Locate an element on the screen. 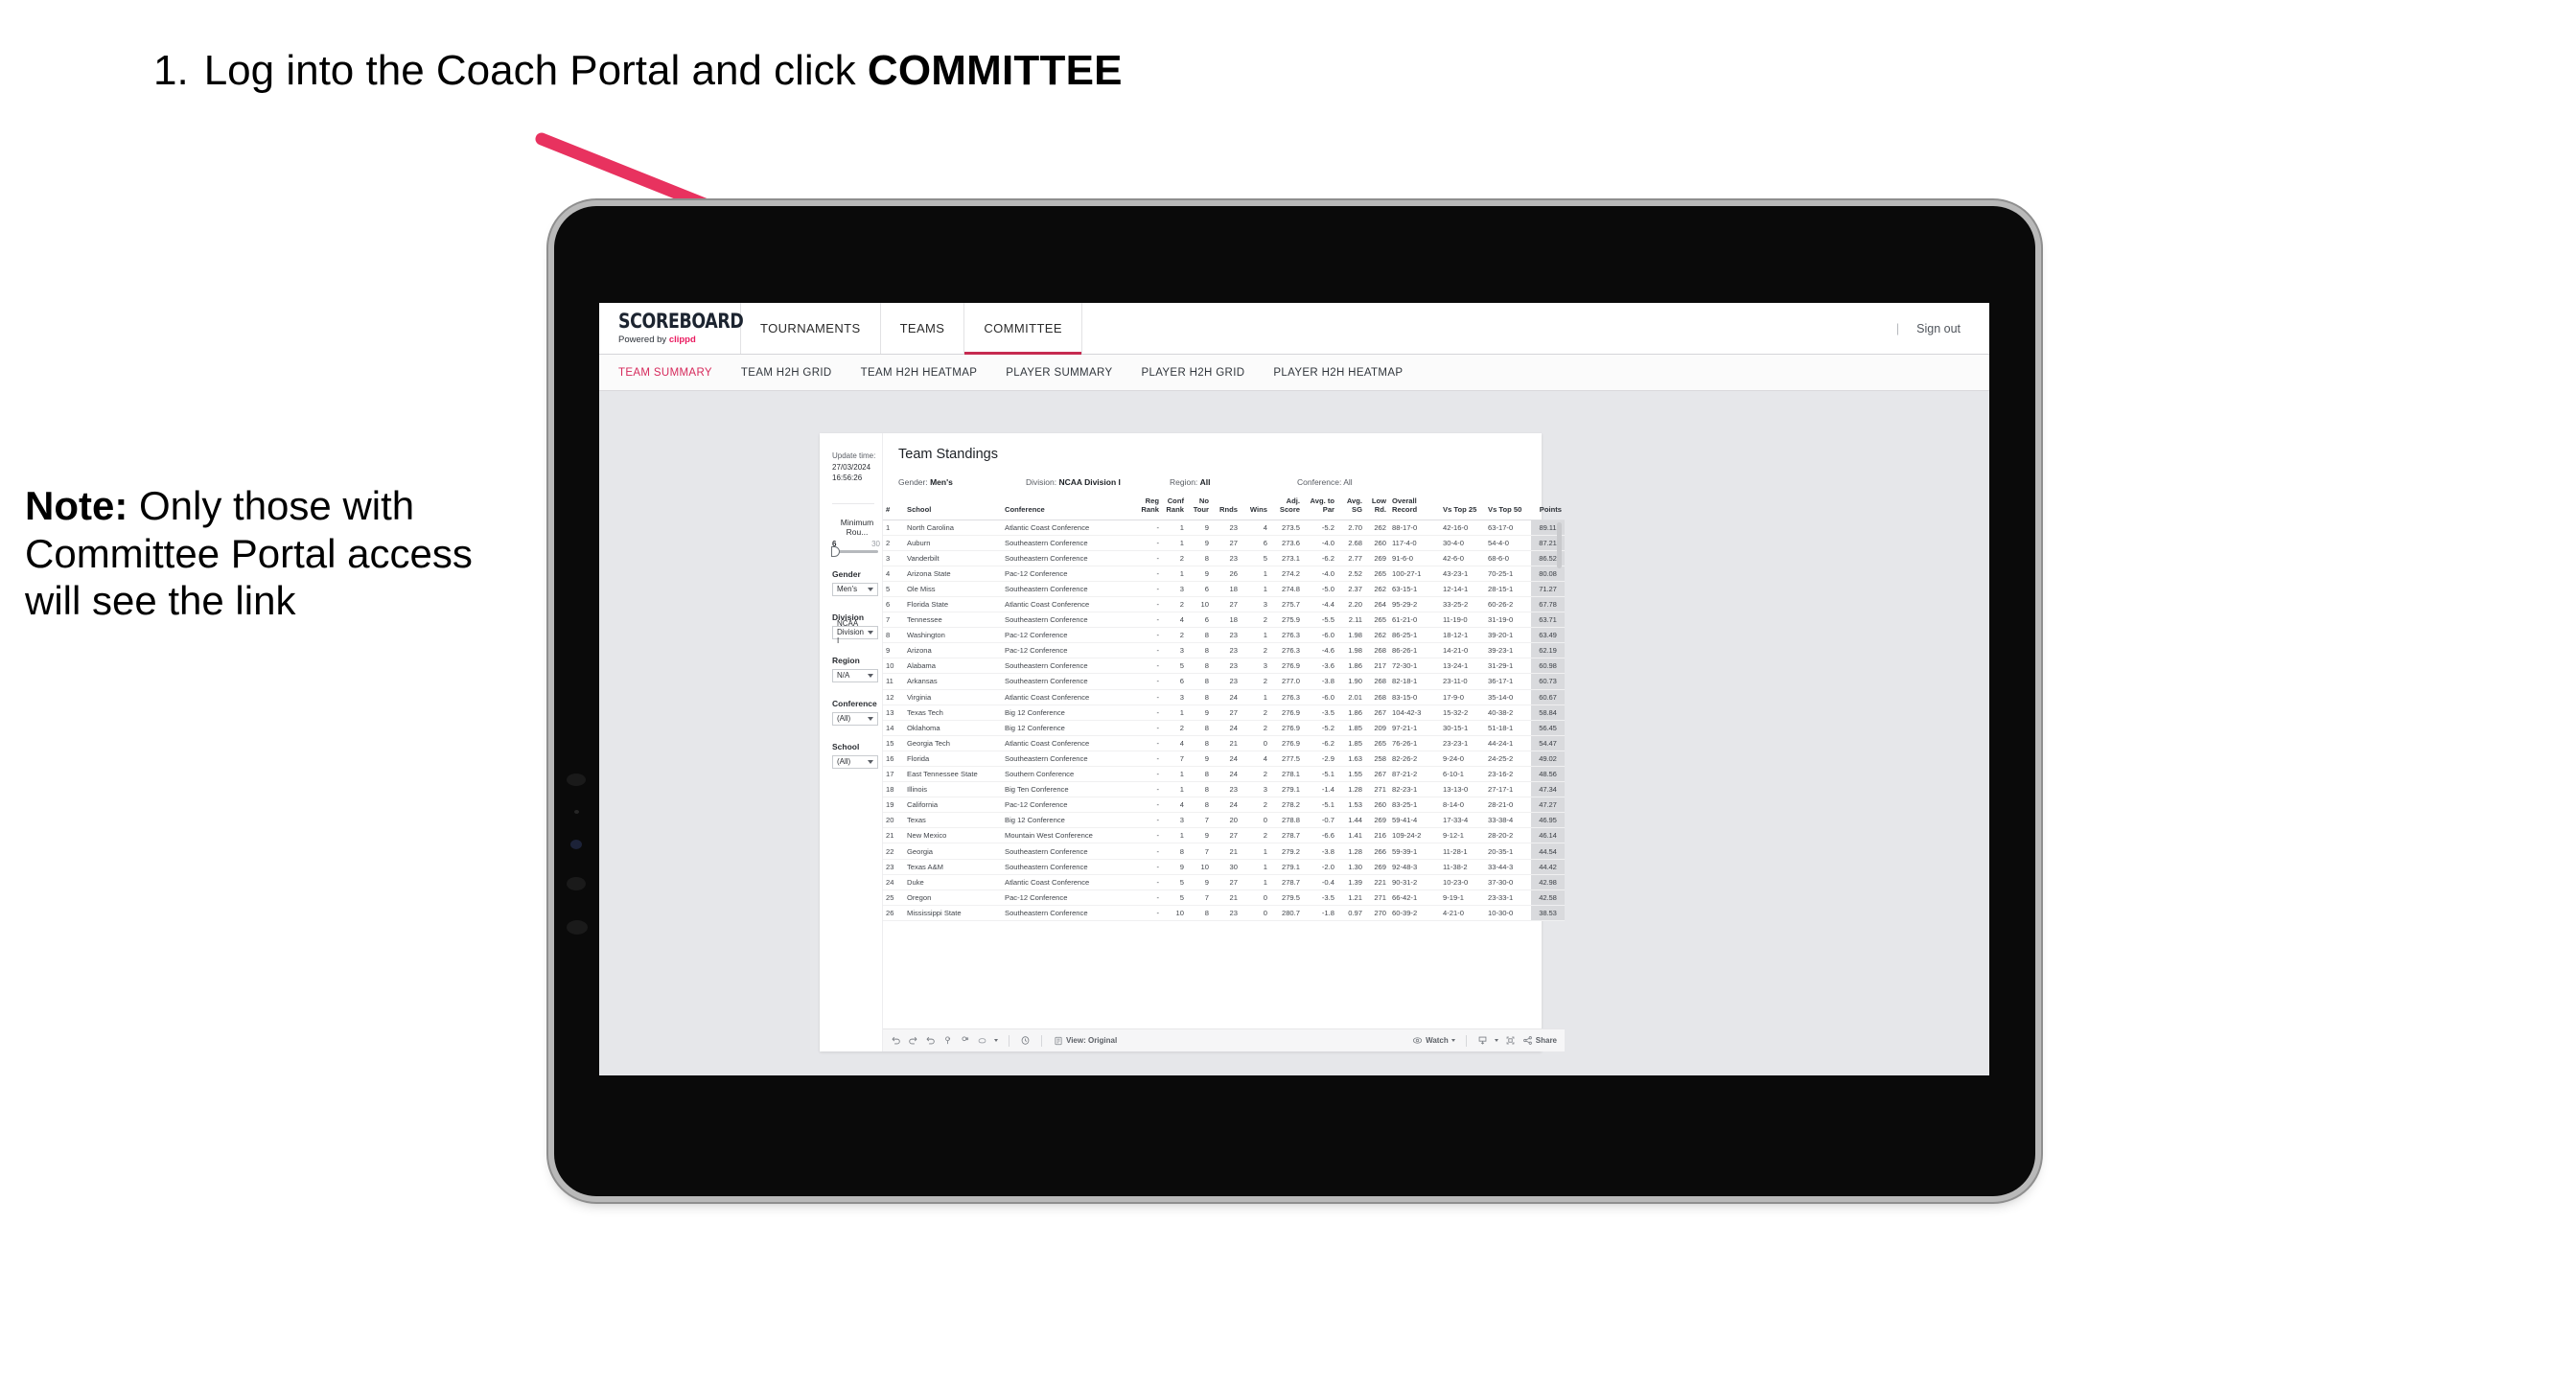 The image size is (2576, 1386). refresh-data-icon is located at coordinates (947, 1041).